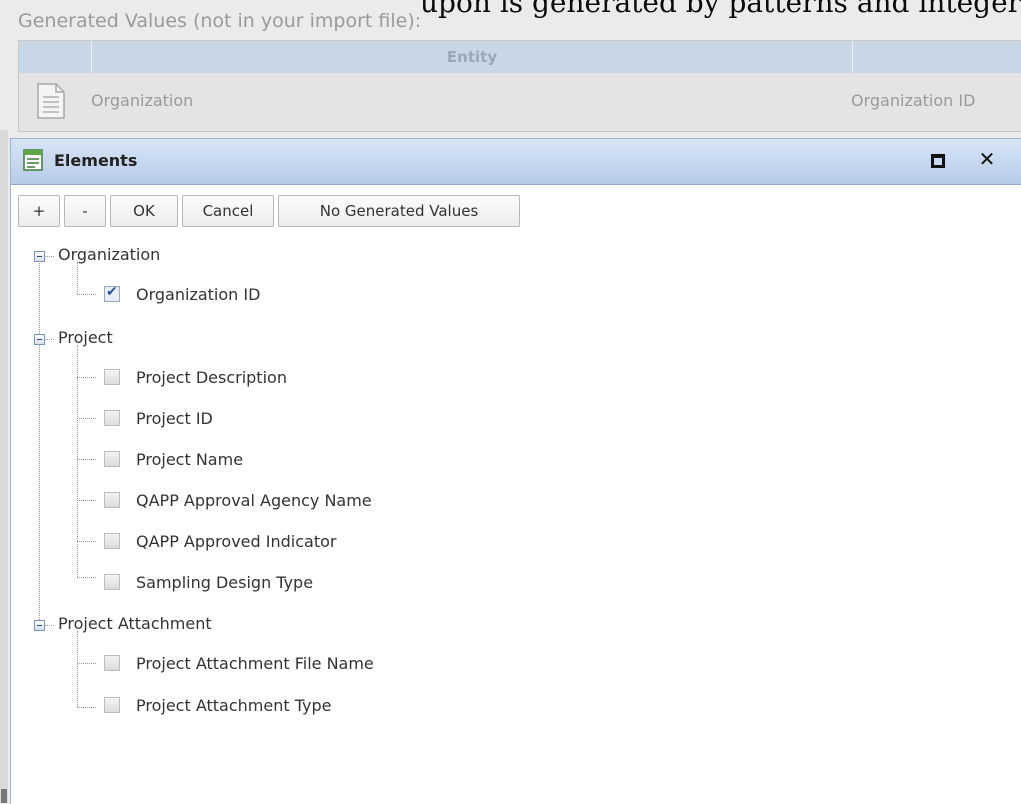 The width and height of the screenshot is (1021, 804). What do you see at coordinates (39, 256) in the screenshot?
I see `collapse-organization-icon` at bounding box center [39, 256].